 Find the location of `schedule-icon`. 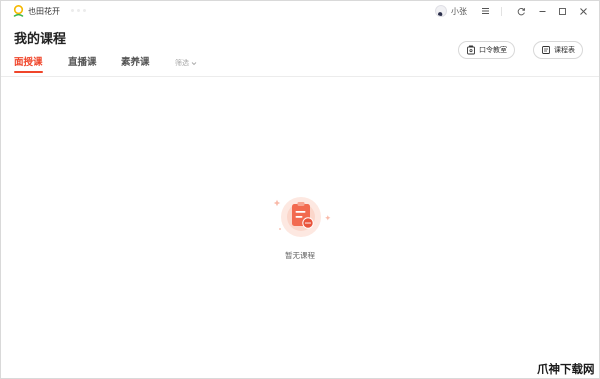

schedule-icon is located at coordinates (546, 50).